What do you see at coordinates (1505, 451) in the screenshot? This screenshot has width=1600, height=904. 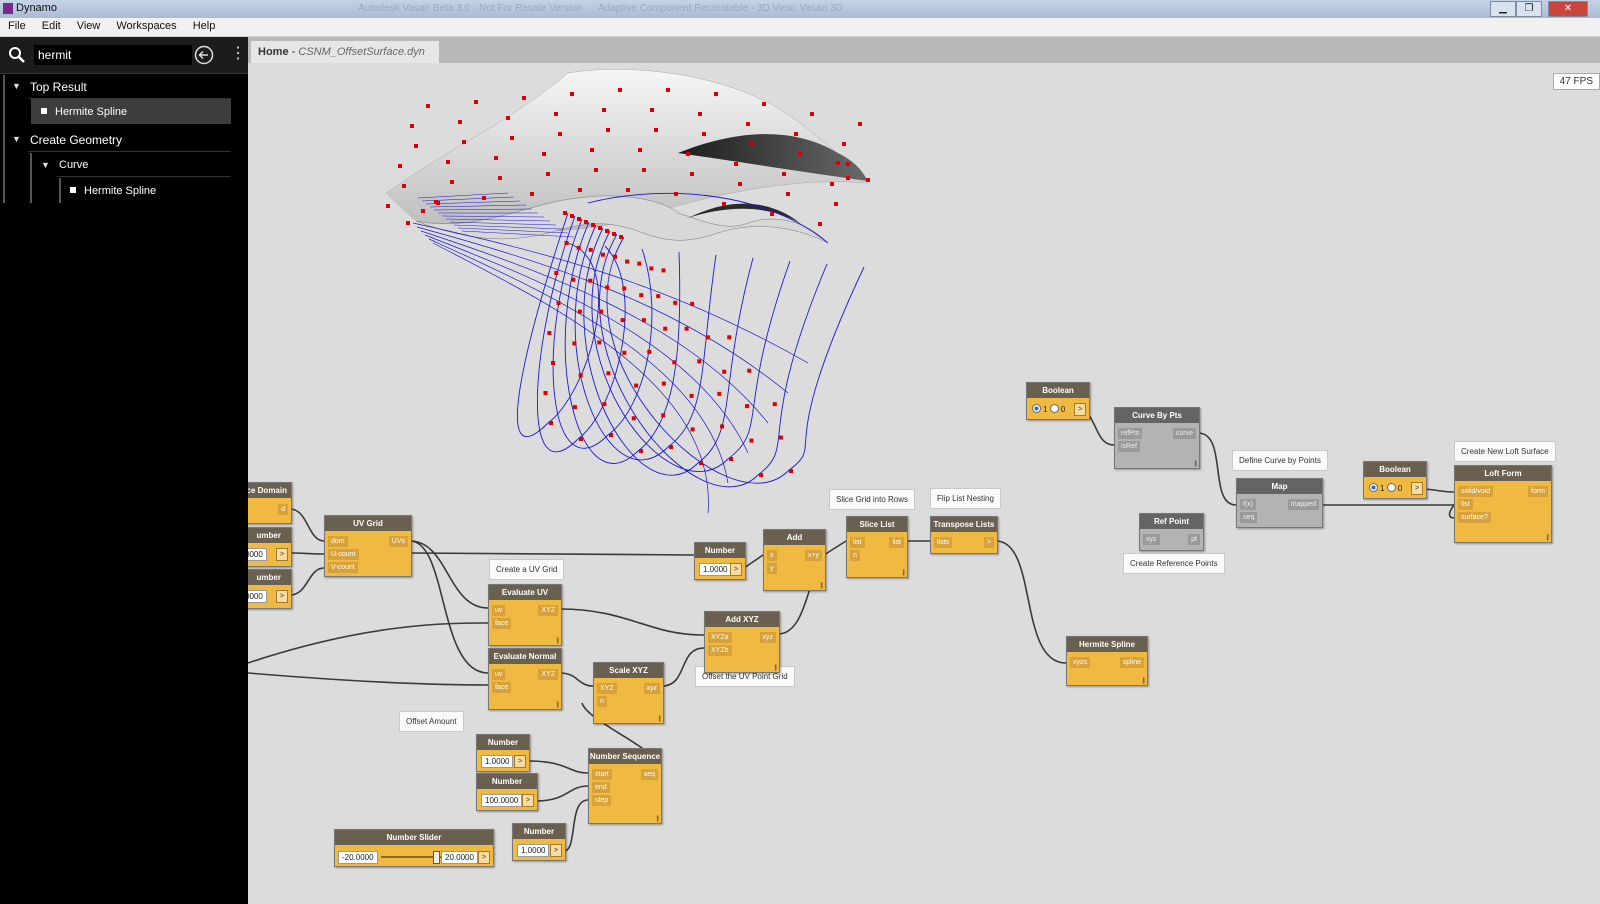 I see `note-create-loft: Create New Loft Surface` at bounding box center [1505, 451].